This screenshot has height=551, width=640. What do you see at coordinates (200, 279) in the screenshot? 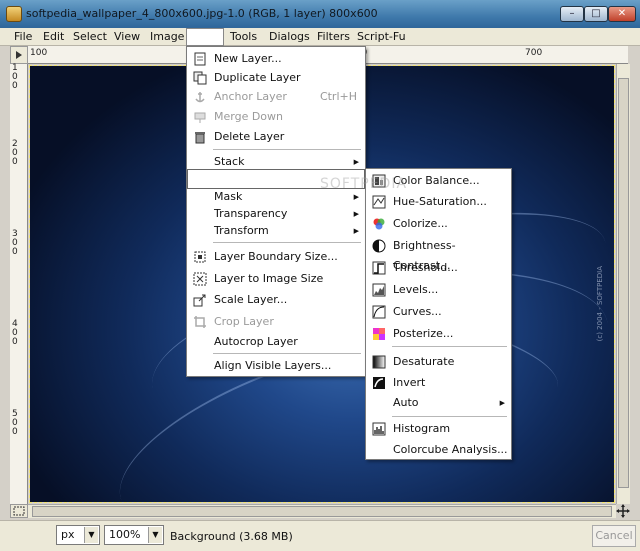
I see `layer-to-image-icon` at bounding box center [200, 279].